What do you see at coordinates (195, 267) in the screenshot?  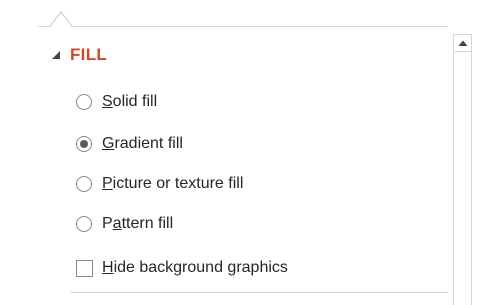 I see `hide-background-graphics-label: Hide background graphics` at bounding box center [195, 267].